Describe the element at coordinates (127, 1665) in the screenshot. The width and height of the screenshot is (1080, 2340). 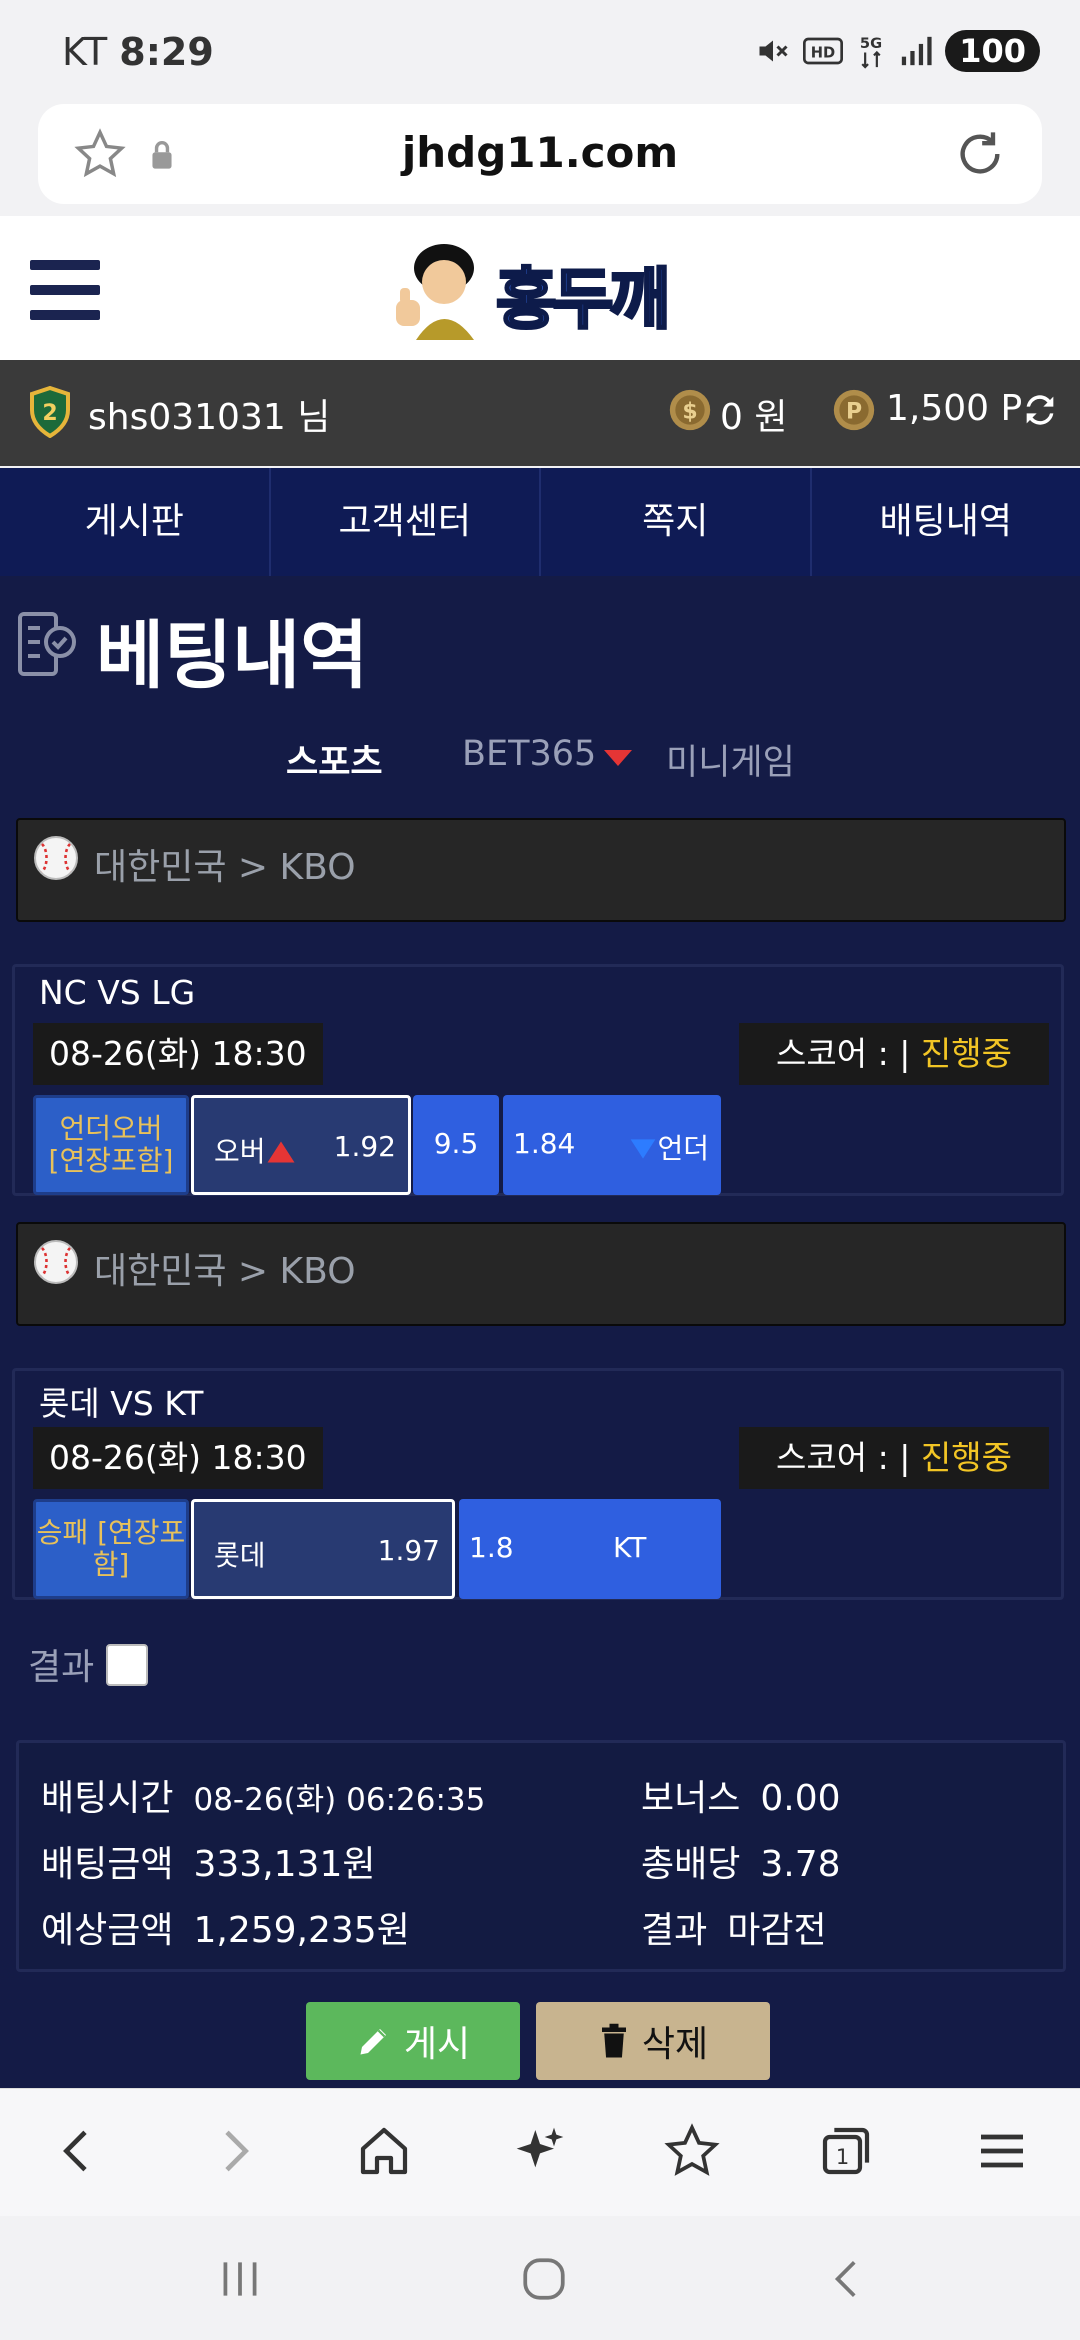
I see `result-checkbox` at that location.